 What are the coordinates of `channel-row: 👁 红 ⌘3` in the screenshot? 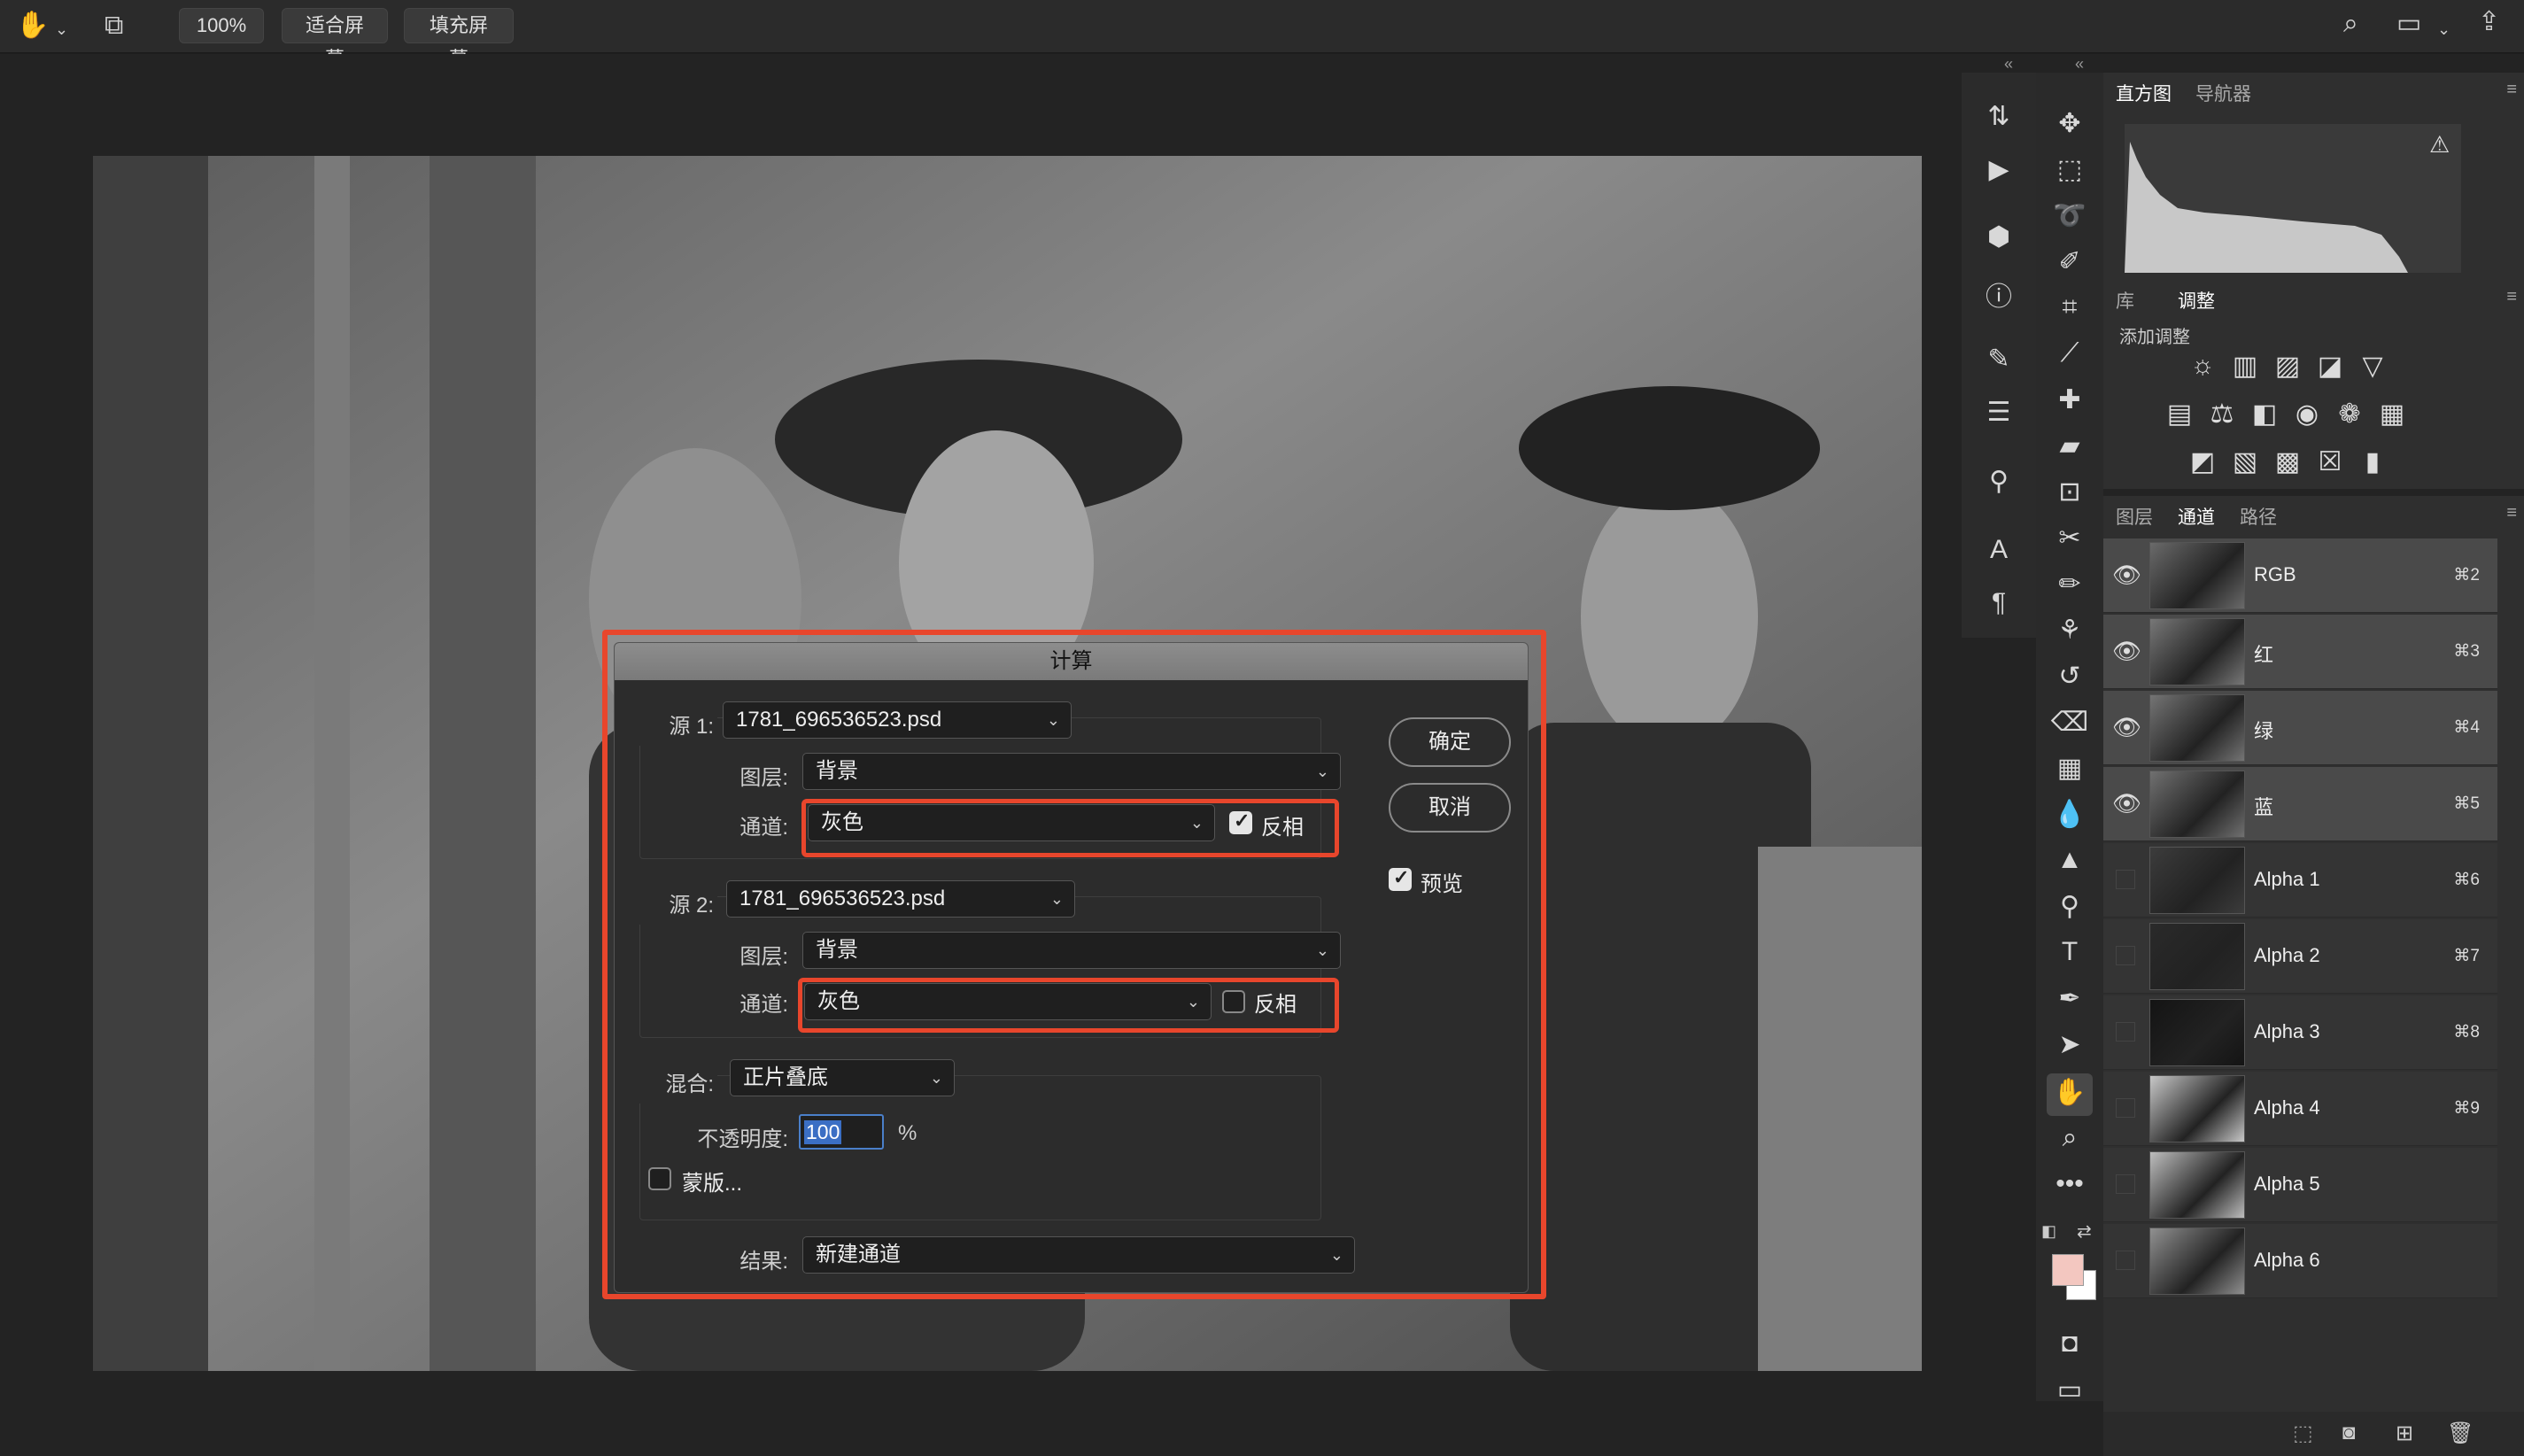 It's located at (2300, 652).